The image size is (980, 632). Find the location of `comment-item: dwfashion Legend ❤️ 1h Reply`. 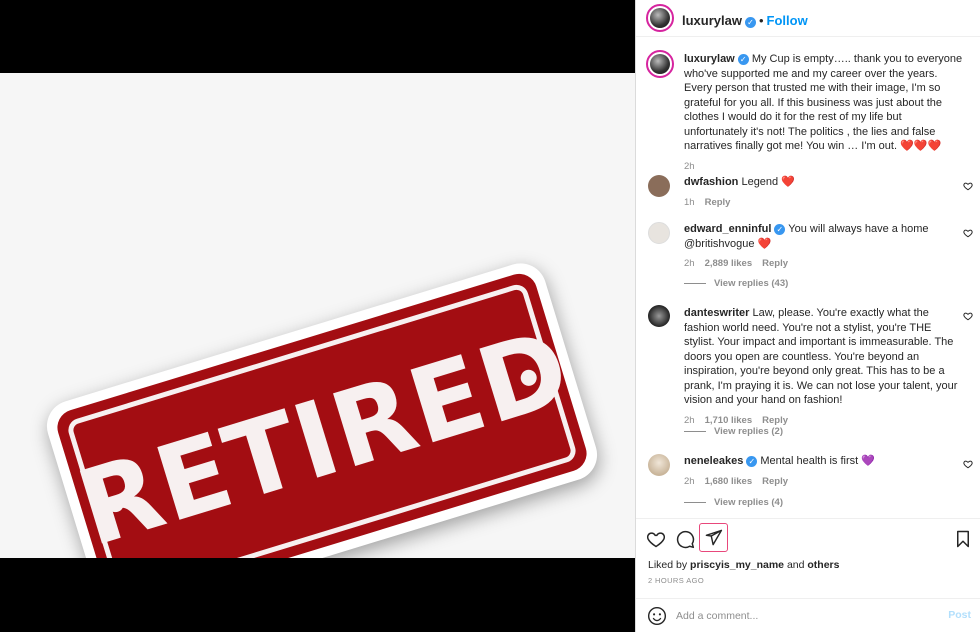

comment-item: dwfashion Legend ❤️ 1h Reply is located at coordinates (824, 192).